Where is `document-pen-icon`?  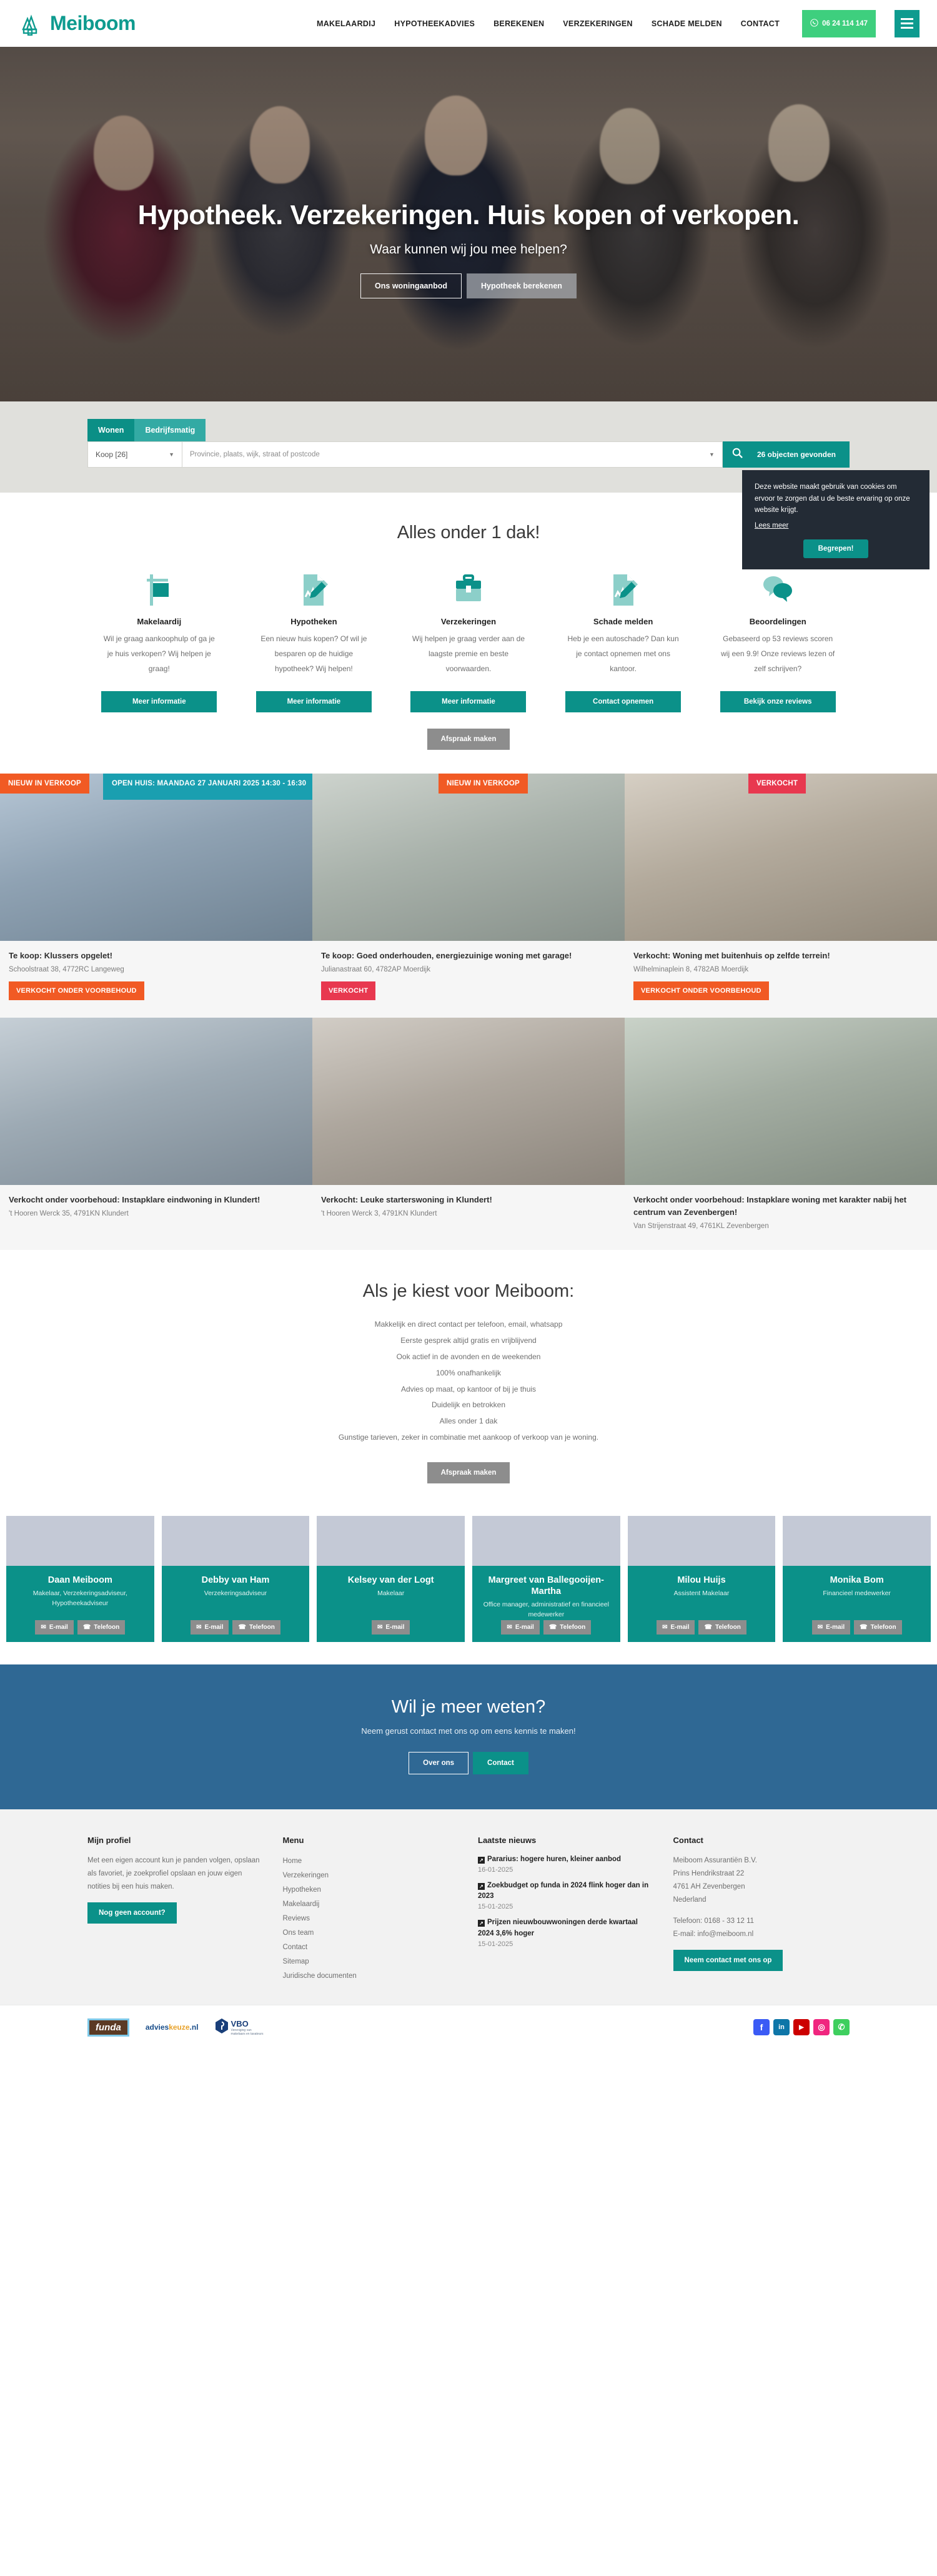
document-pen-icon is located at coordinates (623, 587).